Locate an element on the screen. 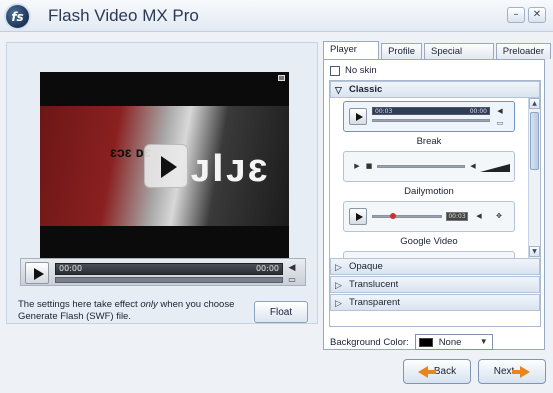  background-color-value: None is located at coordinates (450, 342).